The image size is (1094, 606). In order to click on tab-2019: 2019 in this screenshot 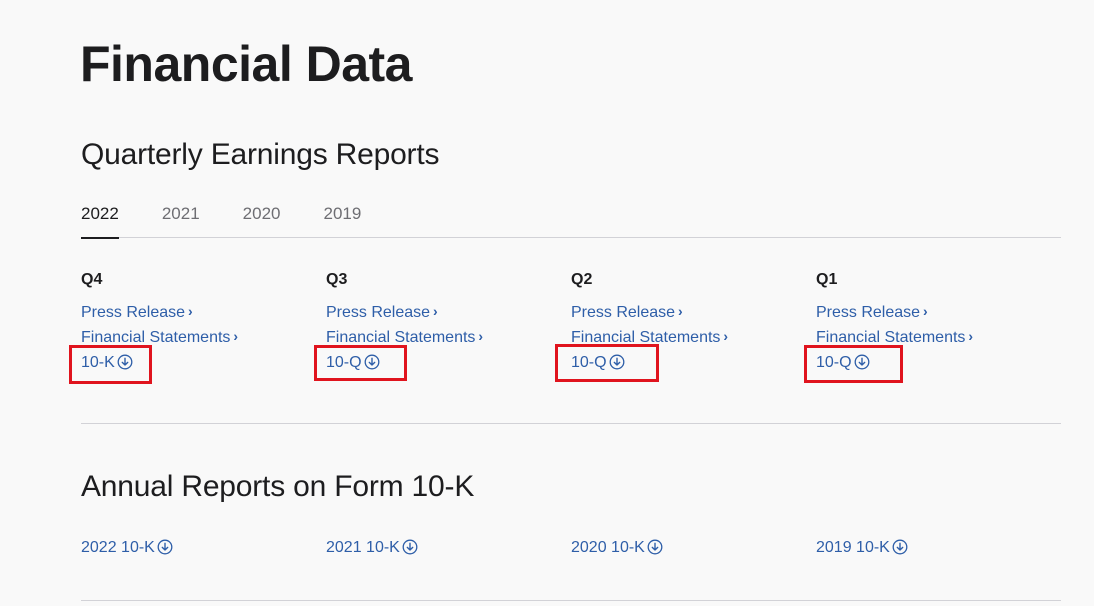, I will do `click(342, 220)`.